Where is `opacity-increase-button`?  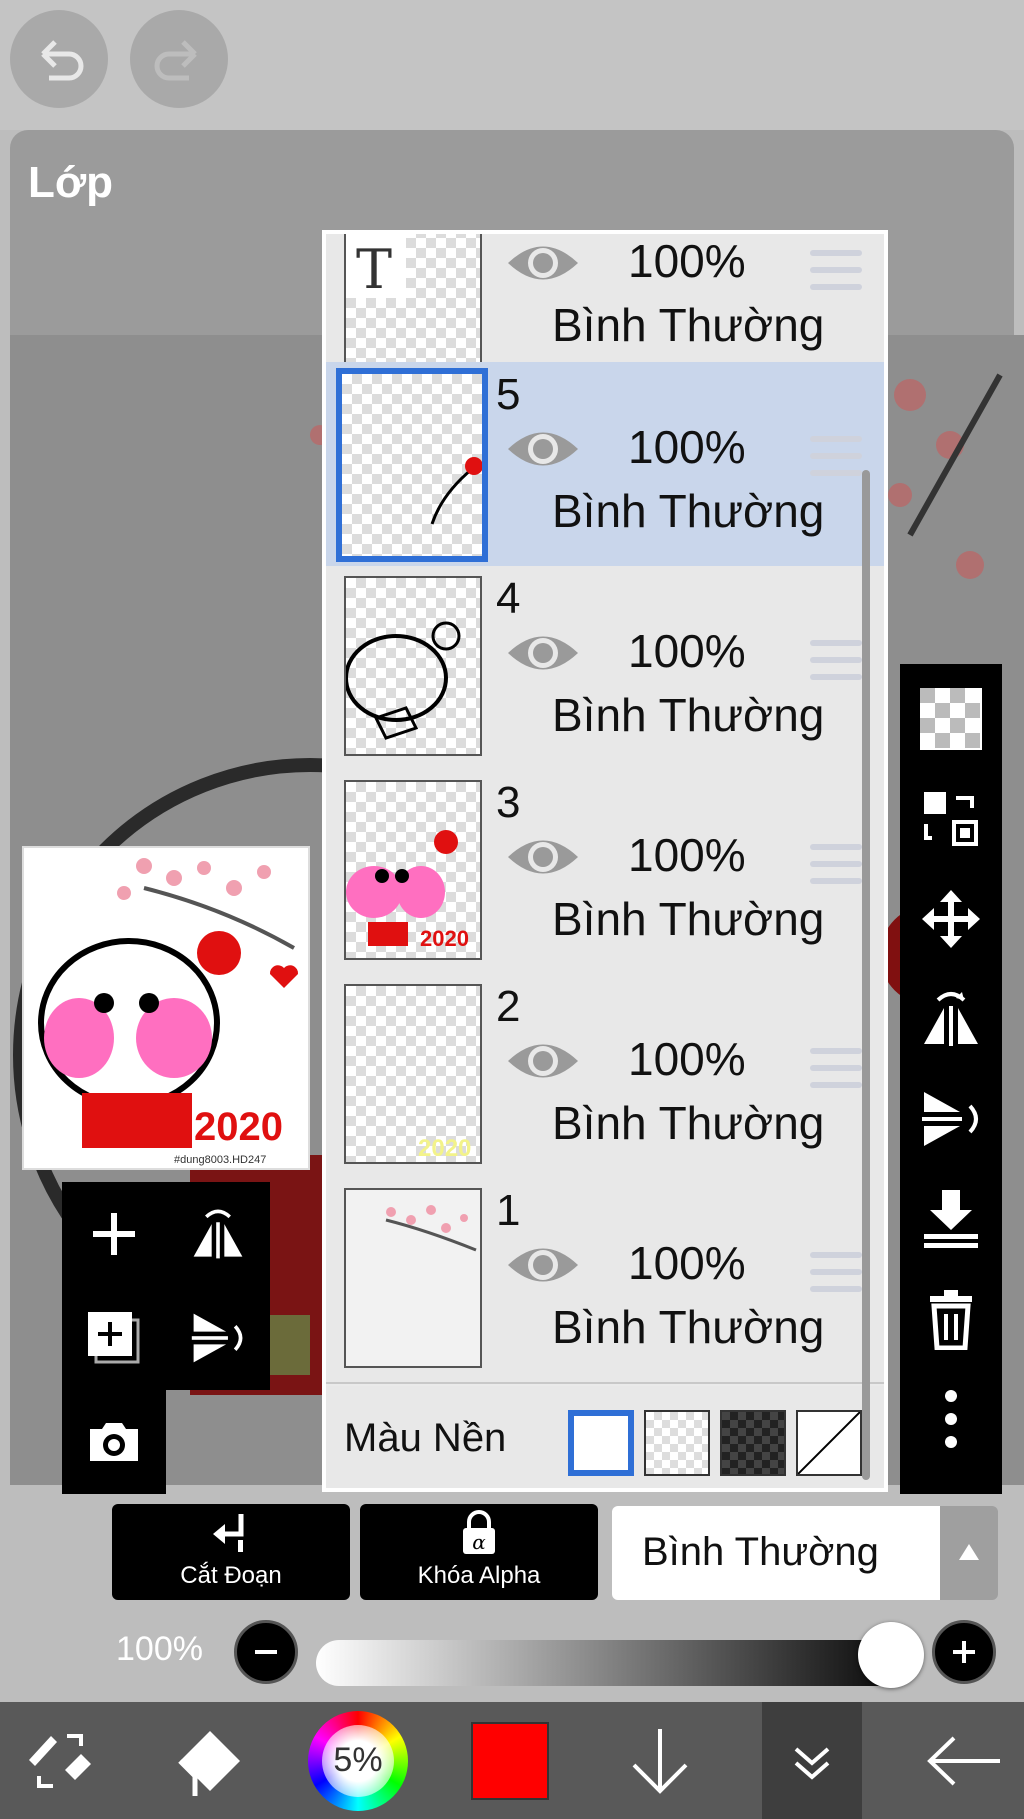 opacity-increase-button is located at coordinates (964, 1652).